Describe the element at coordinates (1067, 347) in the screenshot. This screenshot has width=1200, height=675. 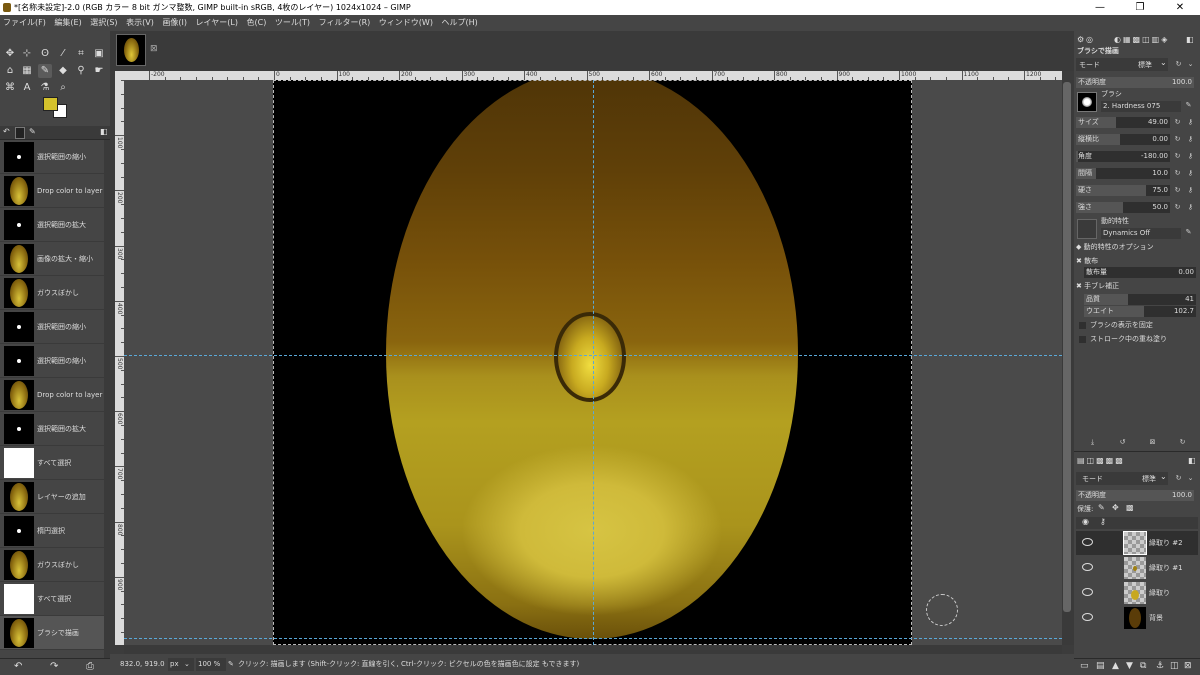
I see `vertical-scroll-thumb` at that location.